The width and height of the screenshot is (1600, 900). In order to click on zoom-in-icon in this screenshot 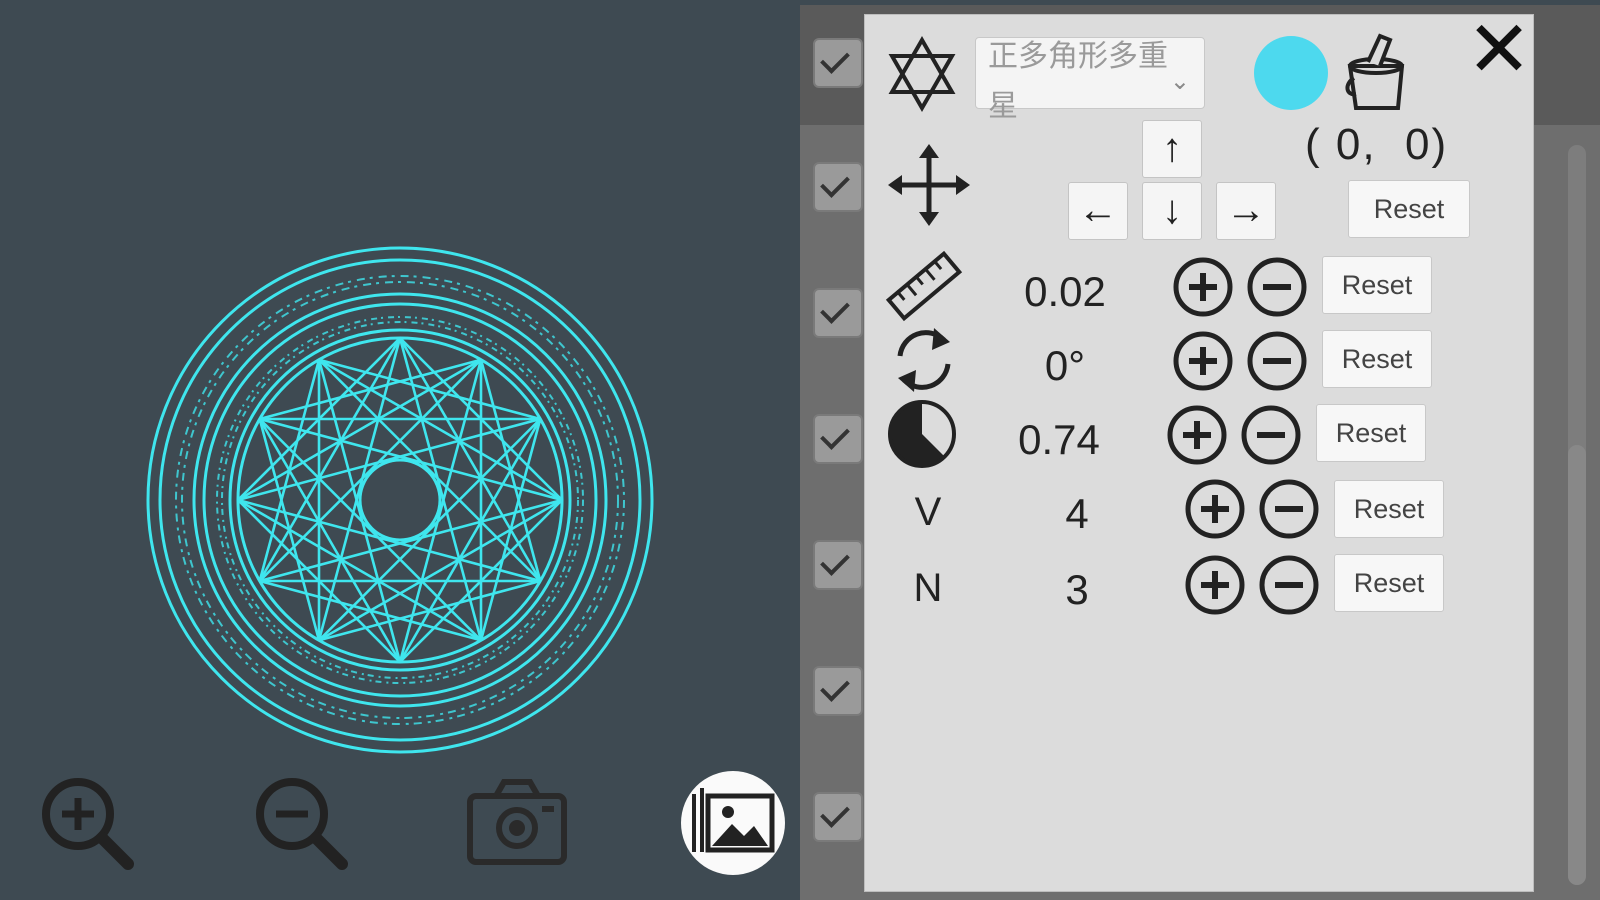, I will do `click(87, 825)`.